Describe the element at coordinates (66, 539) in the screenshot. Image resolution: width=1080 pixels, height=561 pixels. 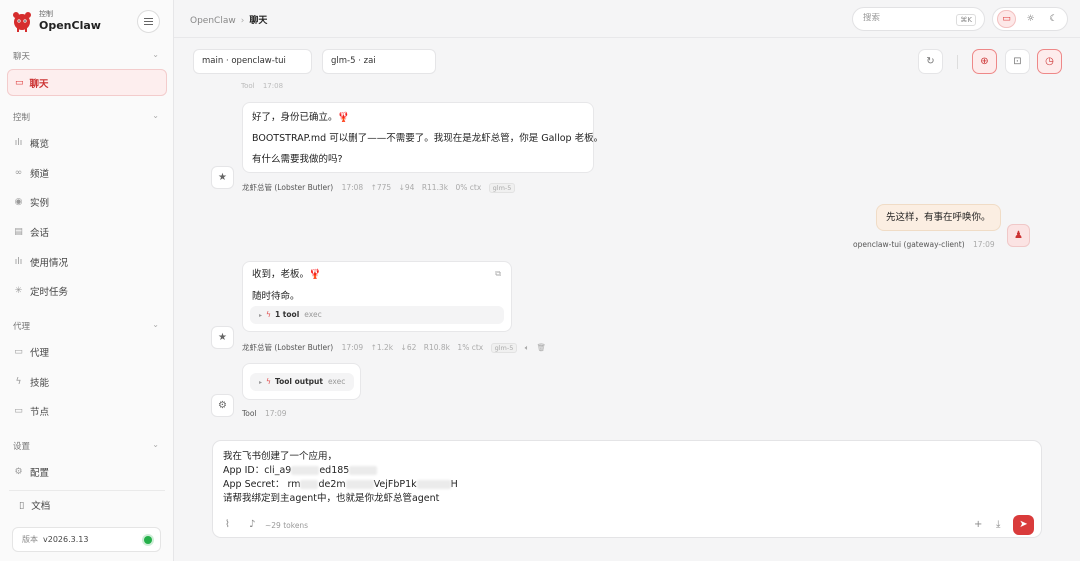
I see `version-value: v2026.3.13` at that location.